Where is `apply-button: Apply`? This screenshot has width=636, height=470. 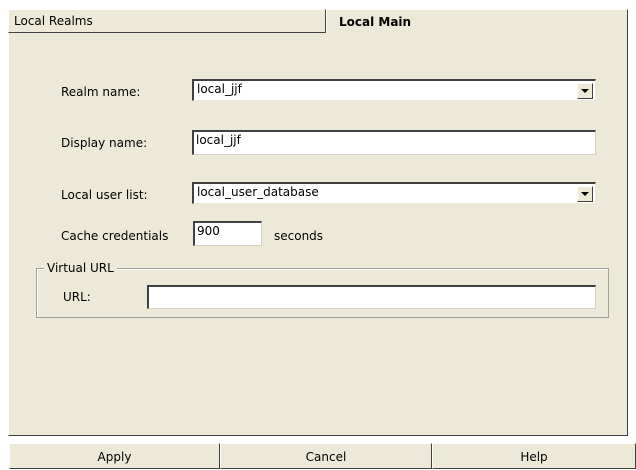
apply-button: Apply is located at coordinates (114, 456).